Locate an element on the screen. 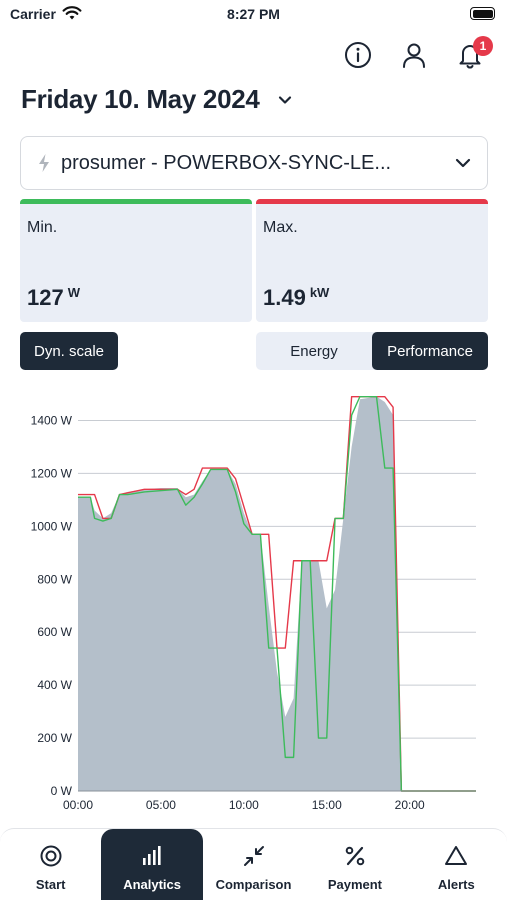  tab-alerts-label: Alerts is located at coordinates (456, 884).